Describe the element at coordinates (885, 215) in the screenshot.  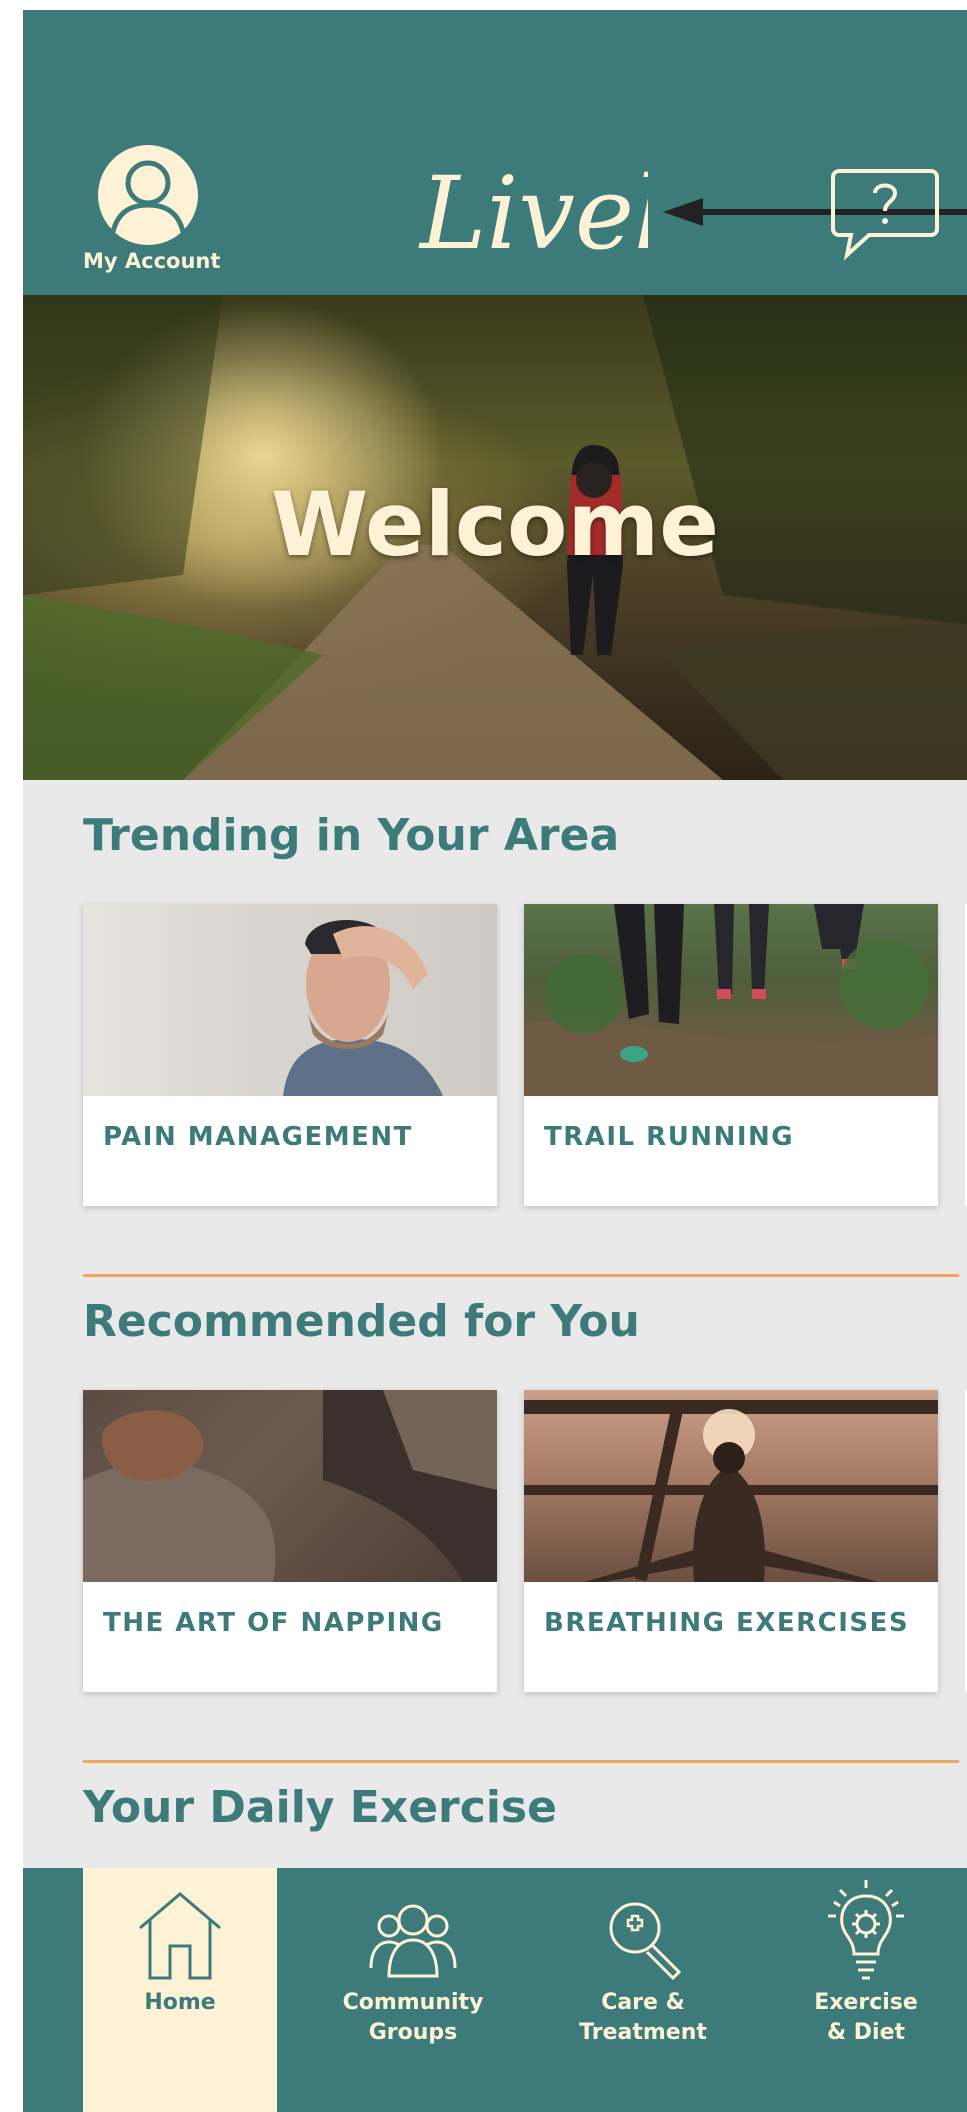
I see `help-chat-icon` at that location.